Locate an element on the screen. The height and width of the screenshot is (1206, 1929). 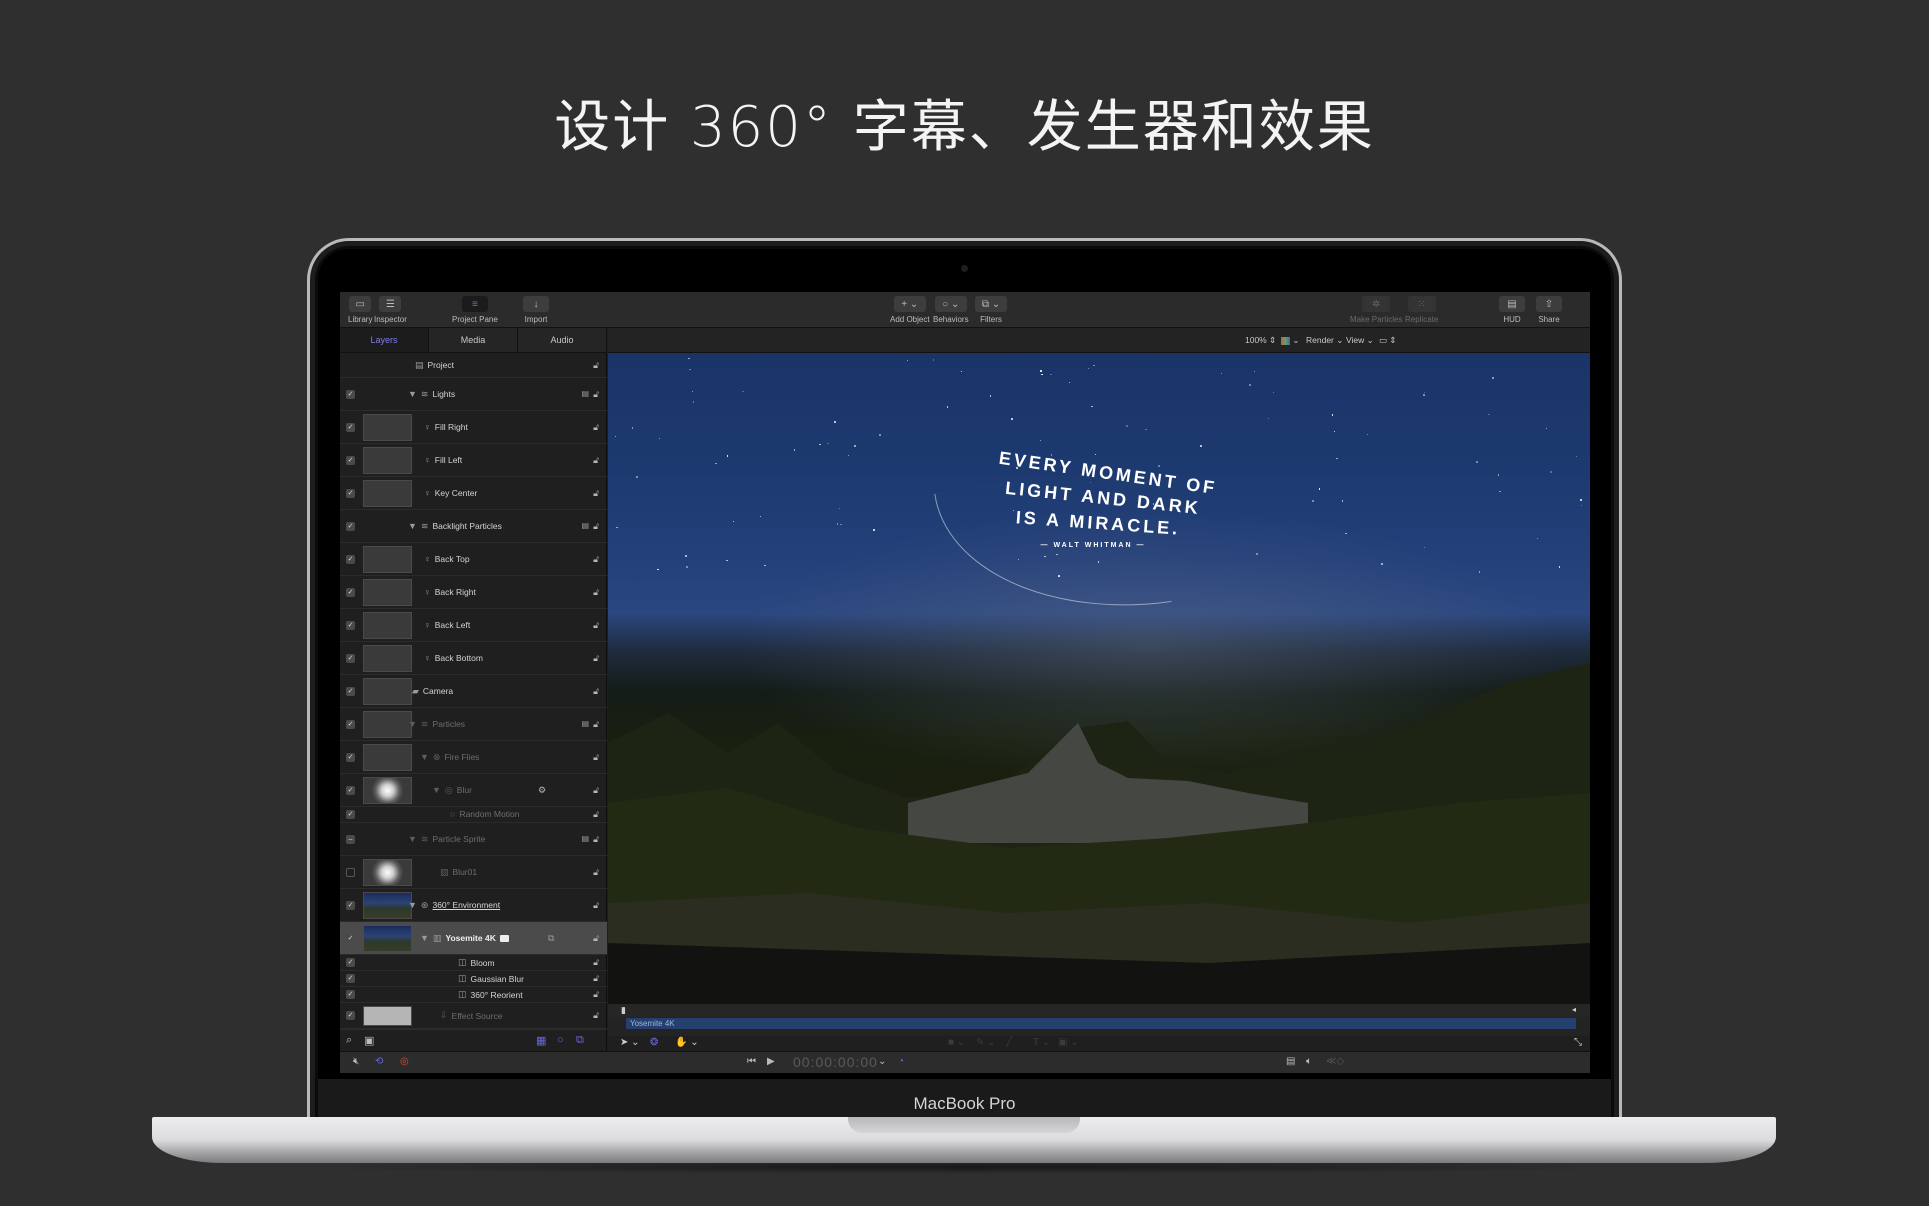
layer-title: ▼ ≋ Particle Sprite is located at coordinates (446, 839).